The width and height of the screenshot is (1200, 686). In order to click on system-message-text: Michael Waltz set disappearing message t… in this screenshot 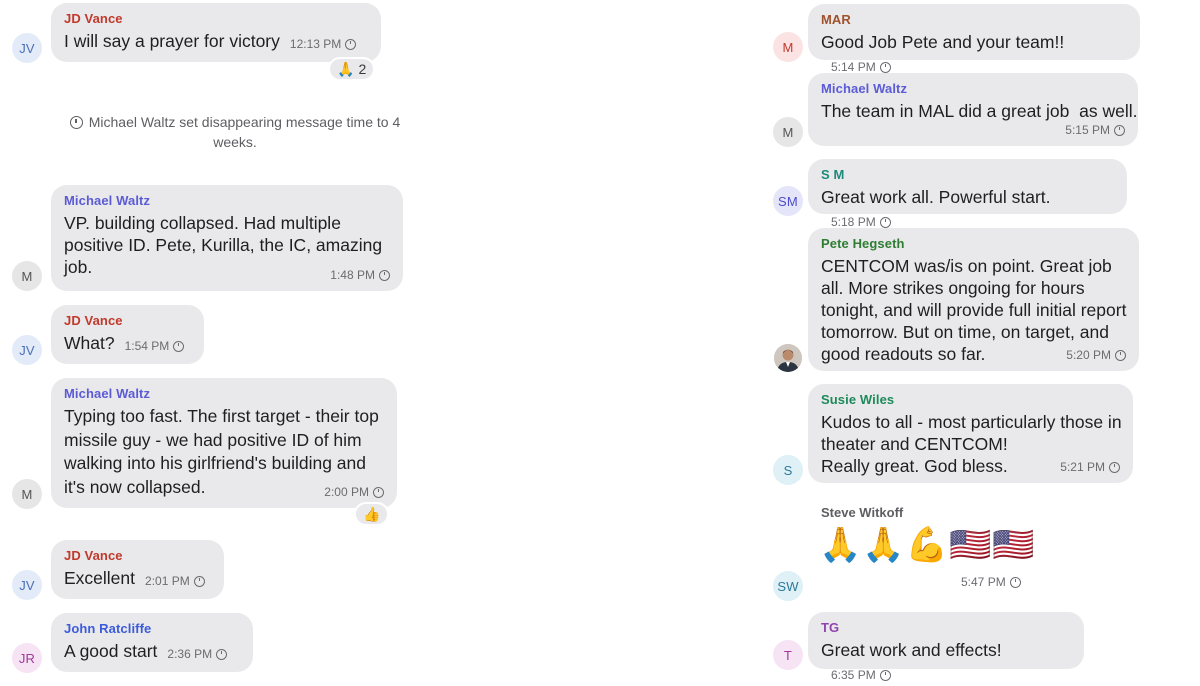, I will do `click(244, 132)`.